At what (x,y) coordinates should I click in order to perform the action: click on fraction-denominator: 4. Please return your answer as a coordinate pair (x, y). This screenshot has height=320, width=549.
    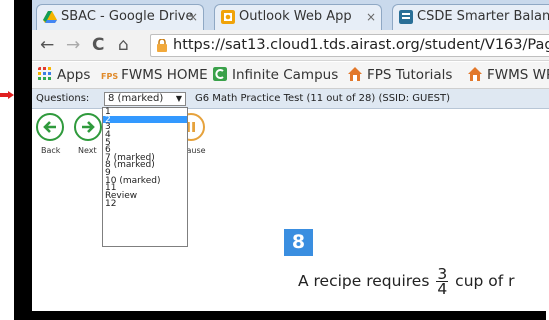
    Looking at the image, I should click on (442, 289).